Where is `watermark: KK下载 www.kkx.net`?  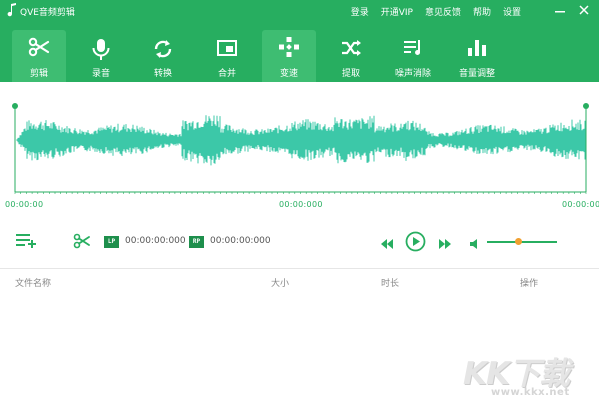 watermark: KK下载 www.kkx.net is located at coordinates (522, 375).